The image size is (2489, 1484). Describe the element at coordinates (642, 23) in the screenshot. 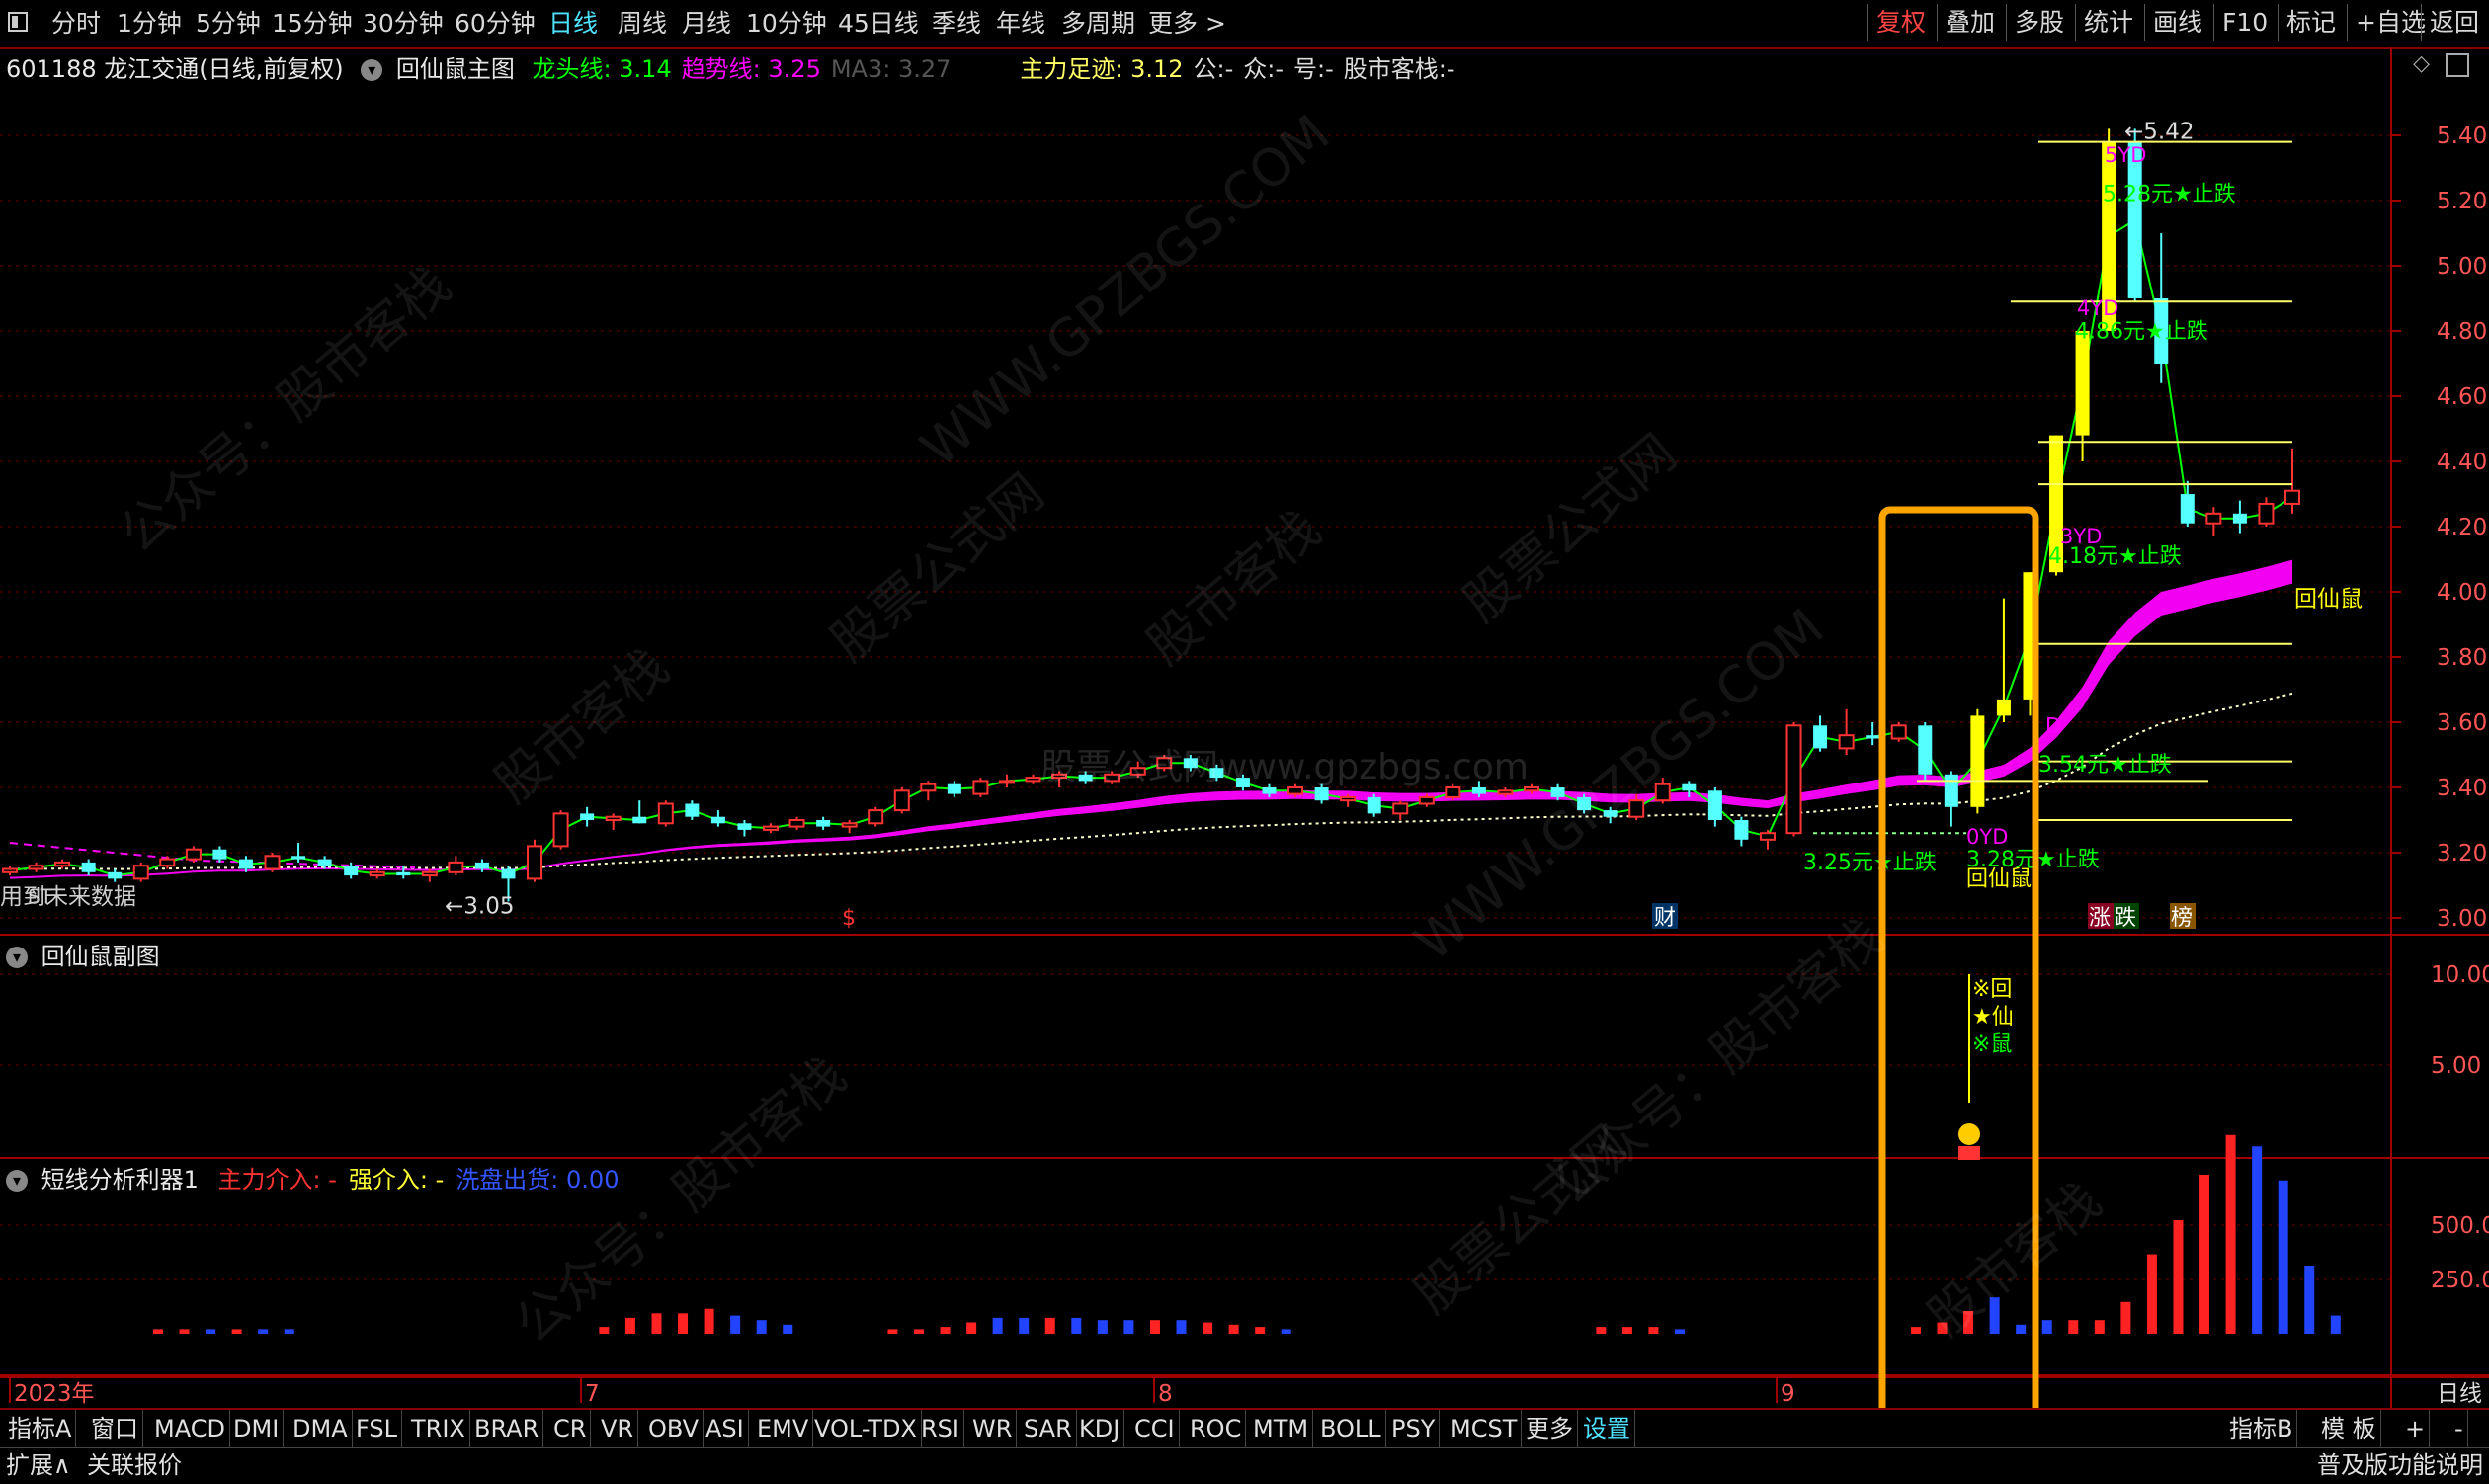

I see `period-tab-7: 周线` at that location.